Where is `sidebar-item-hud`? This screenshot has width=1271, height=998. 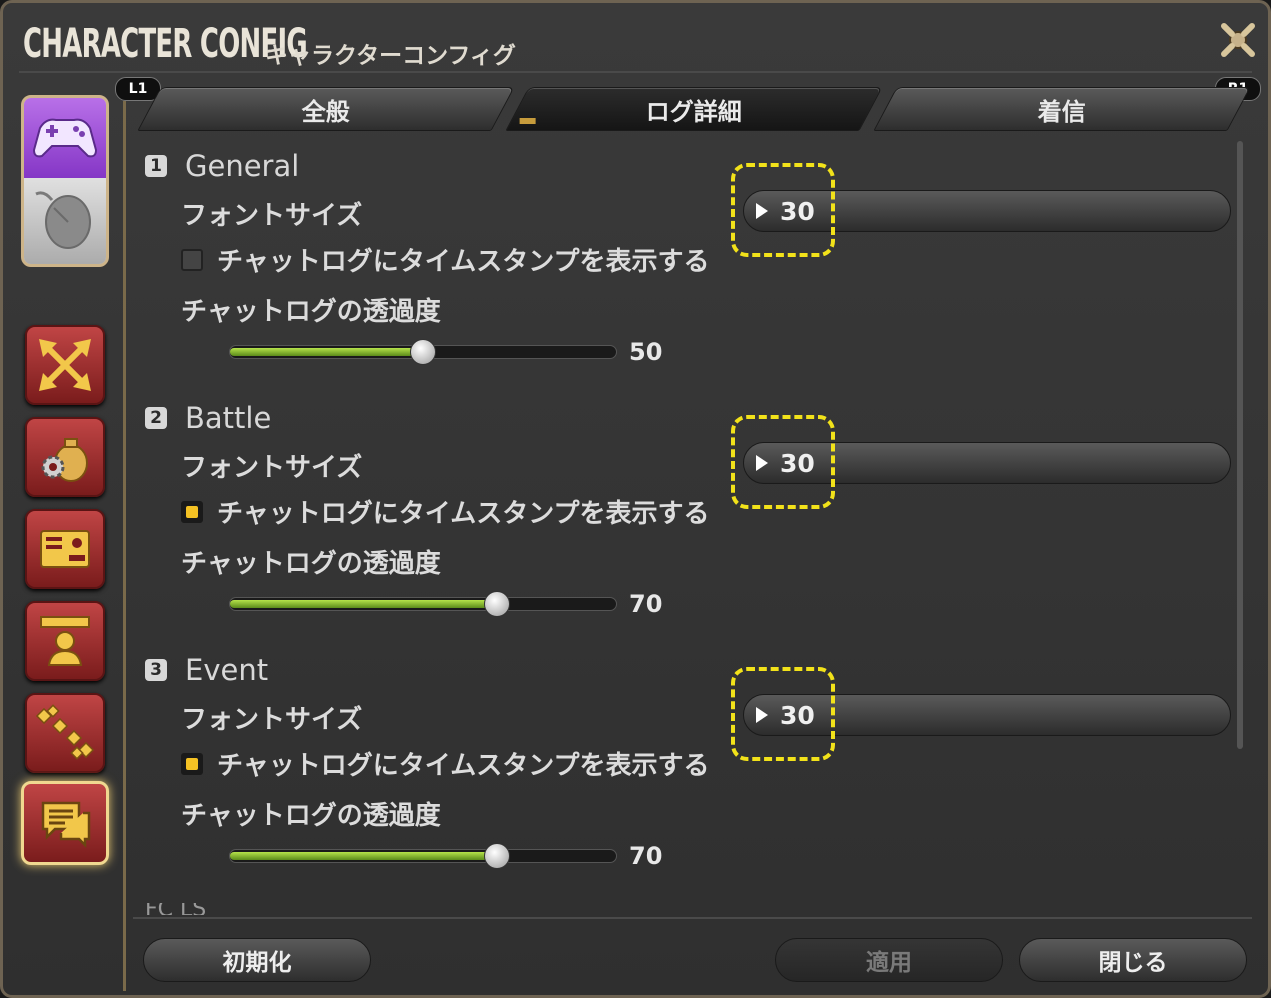 sidebar-item-hud is located at coordinates (65, 365).